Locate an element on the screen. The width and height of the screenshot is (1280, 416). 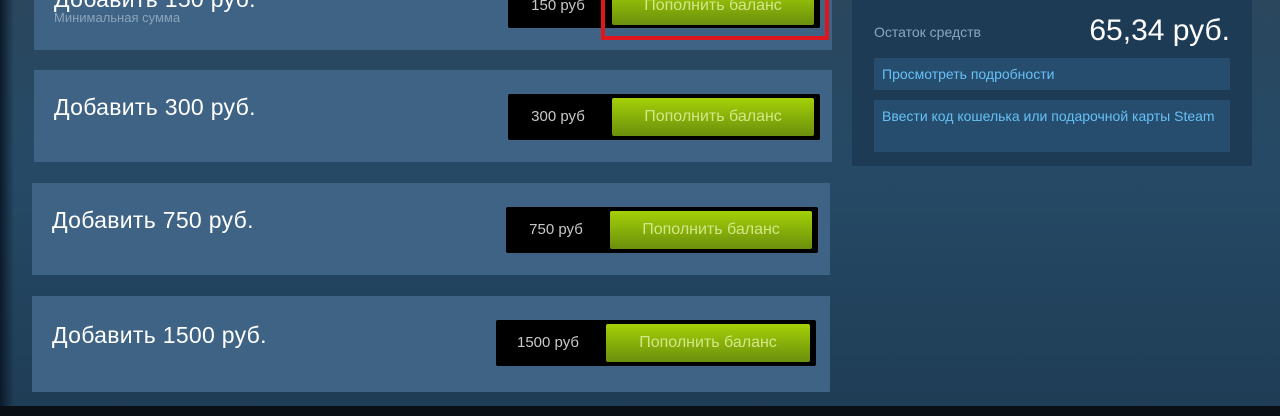
offer-label: Добавить 1500 руб. is located at coordinates (159, 335).